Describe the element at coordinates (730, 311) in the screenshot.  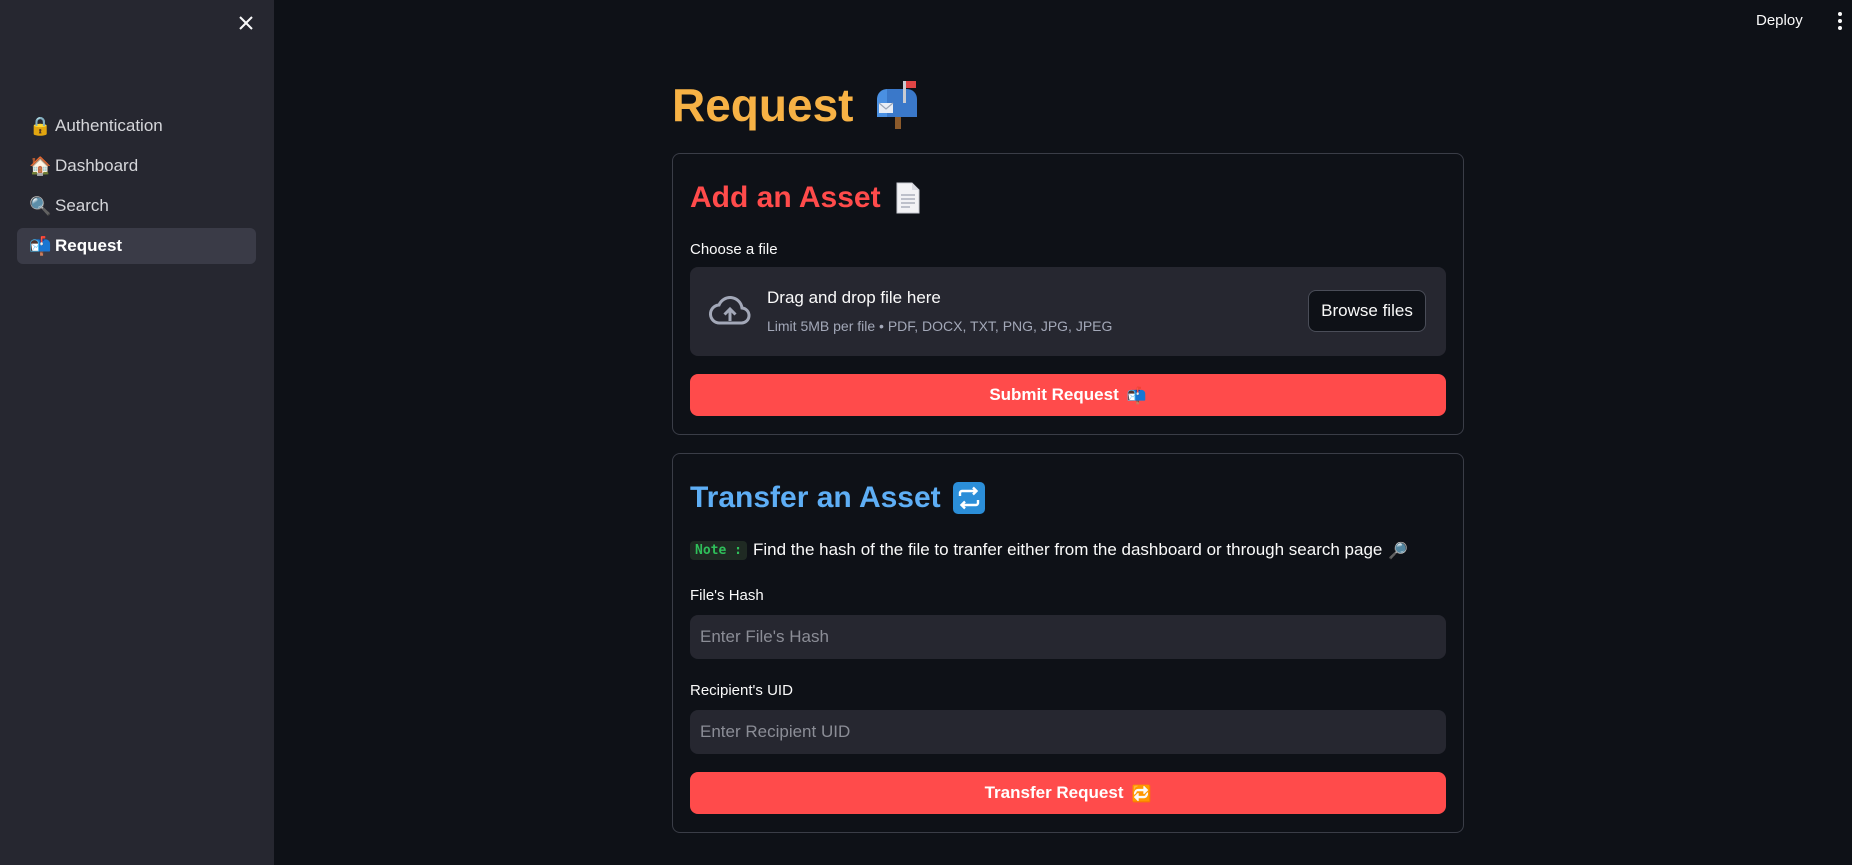
I see `cloud-upload-icon` at that location.